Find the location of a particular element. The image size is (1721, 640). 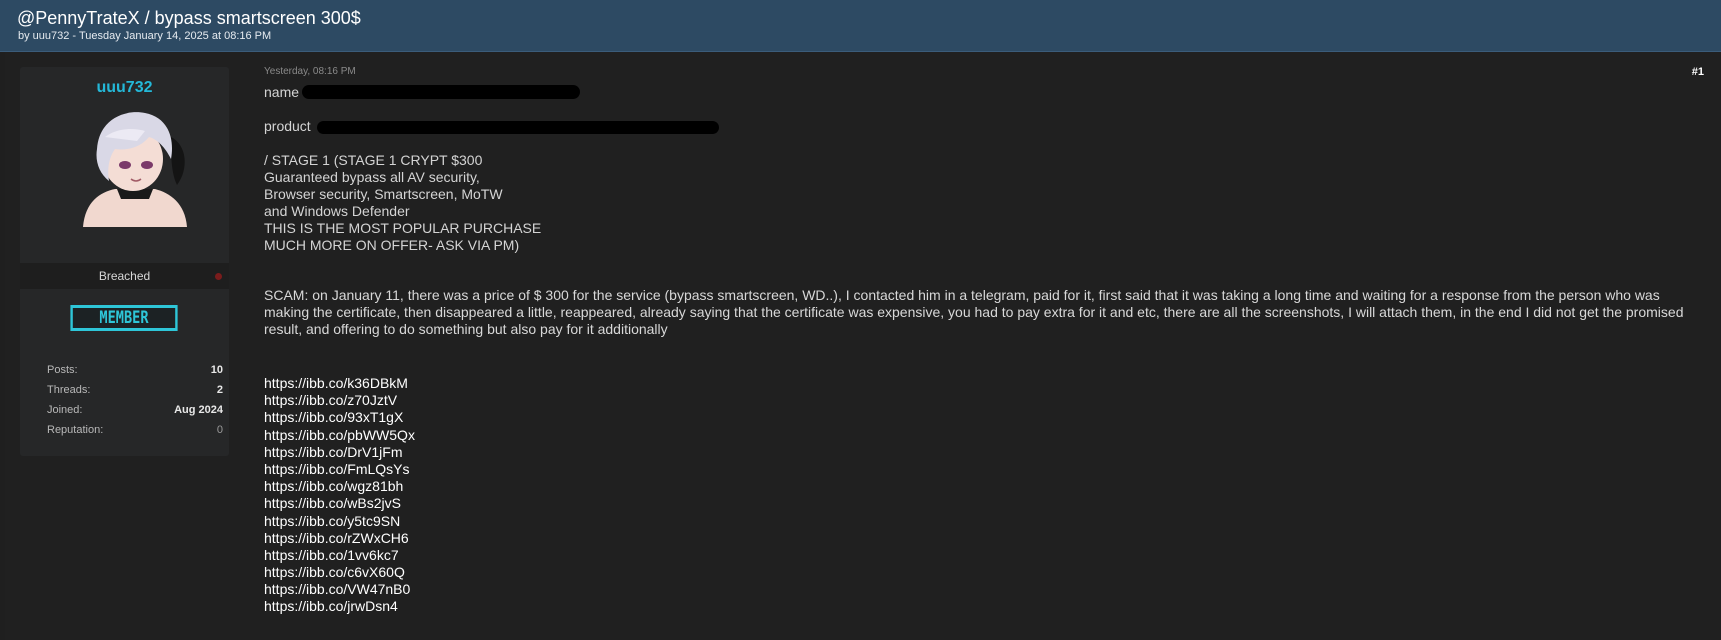

offer-line: MUCH MORE ON OFFER- ASK VIA PM) is located at coordinates (392, 245).